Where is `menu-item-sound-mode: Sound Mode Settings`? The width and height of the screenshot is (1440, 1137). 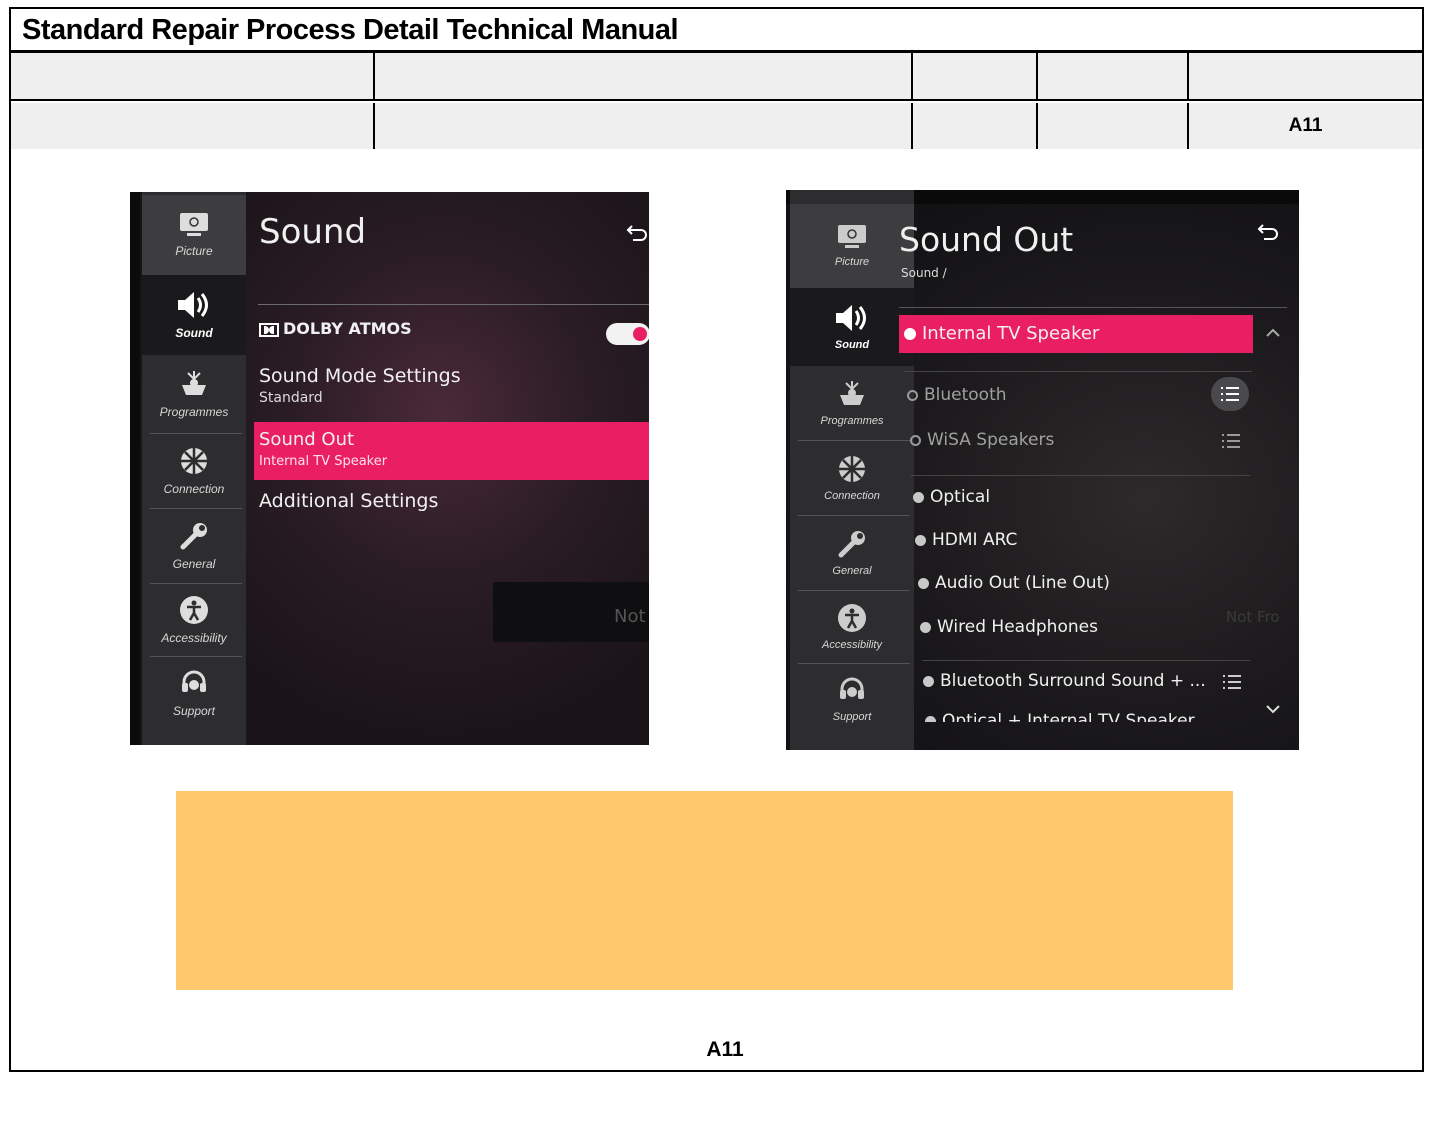
menu-item-sound-mode: Sound Mode Settings is located at coordinates (360, 376).